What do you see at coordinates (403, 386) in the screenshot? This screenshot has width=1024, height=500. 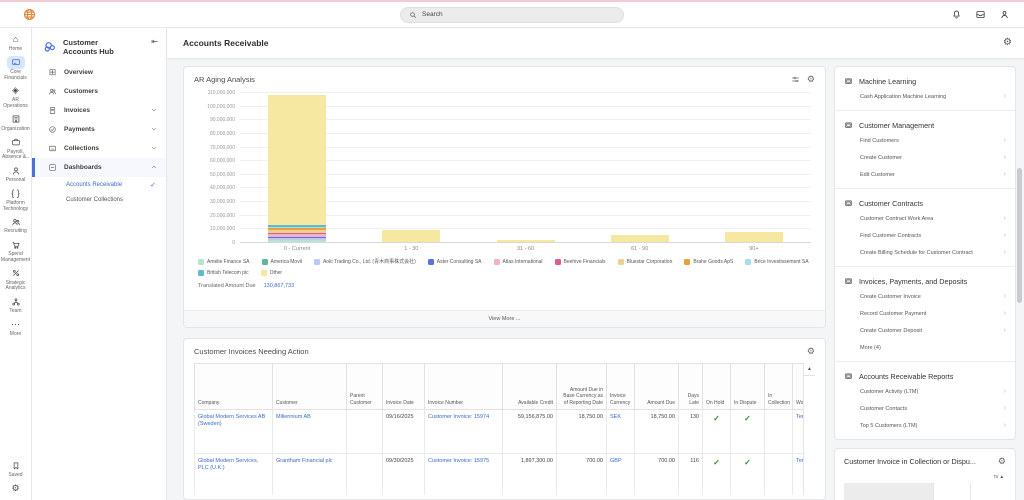 I see `column-header-invoice-date: Invoice Date` at bounding box center [403, 386].